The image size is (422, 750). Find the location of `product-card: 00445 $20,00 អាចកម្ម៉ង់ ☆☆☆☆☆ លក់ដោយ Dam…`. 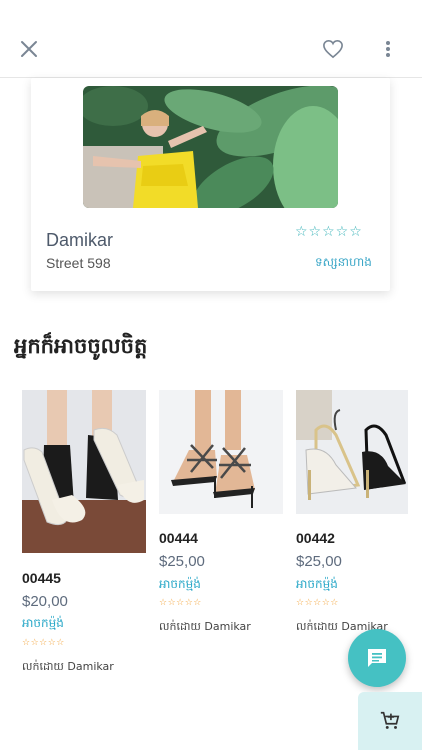

product-card: 00445 $20,00 អាចកម្ម៉ង់ ☆☆☆☆☆ លក់ដោយ Dam… is located at coordinates (84, 540).